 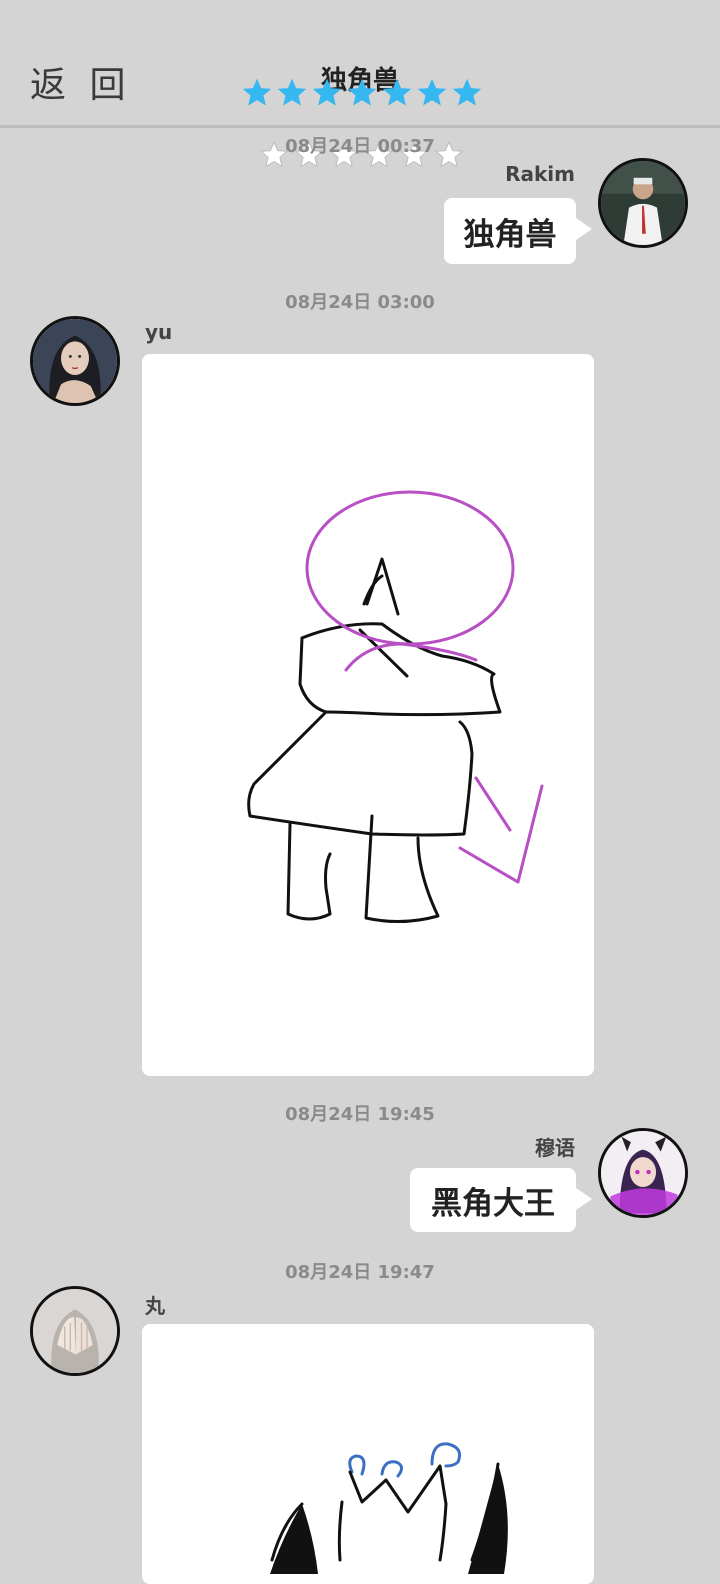 What do you see at coordinates (360, 1272) in the screenshot?
I see `message-timestamp: 08月24日 19:47` at bounding box center [360, 1272].